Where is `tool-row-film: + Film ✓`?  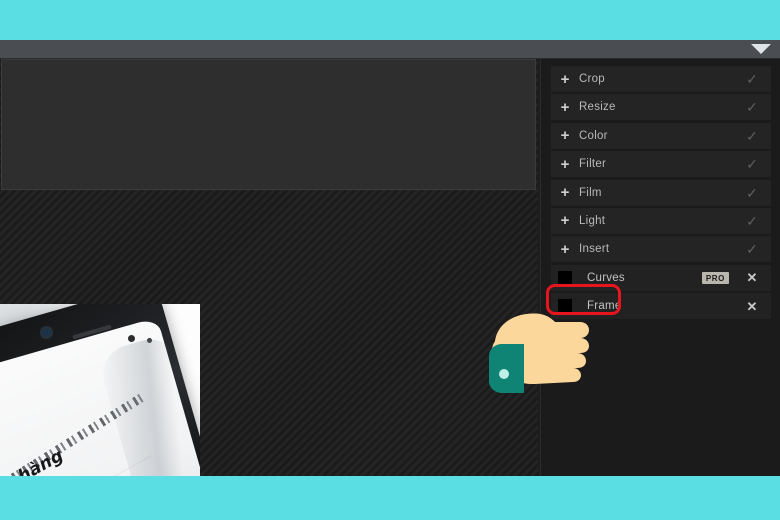 tool-row-film: + Film ✓ is located at coordinates (661, 192).